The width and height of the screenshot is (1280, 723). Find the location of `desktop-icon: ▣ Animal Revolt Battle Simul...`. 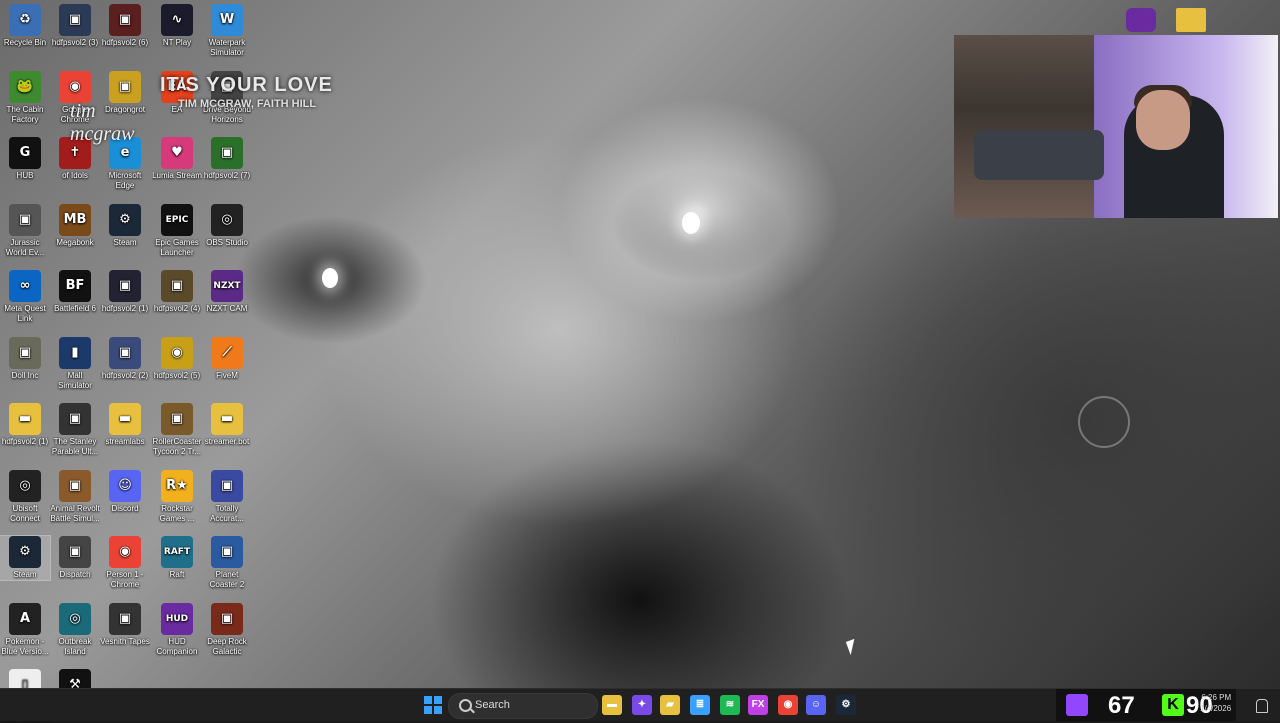

desktop-icon: ▣ Animal Revolt Battle Simul... is located at coordinates (75, 496).